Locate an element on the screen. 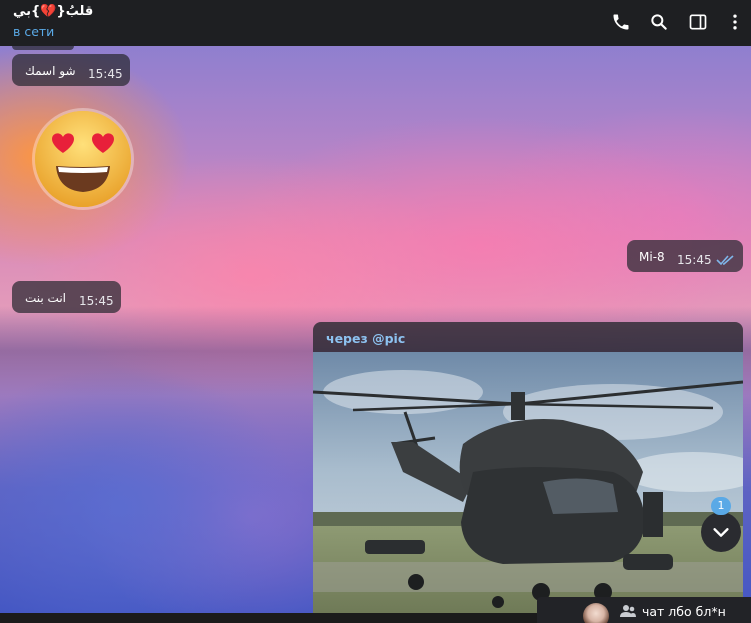  avatar is located at coordinates (596, 613).